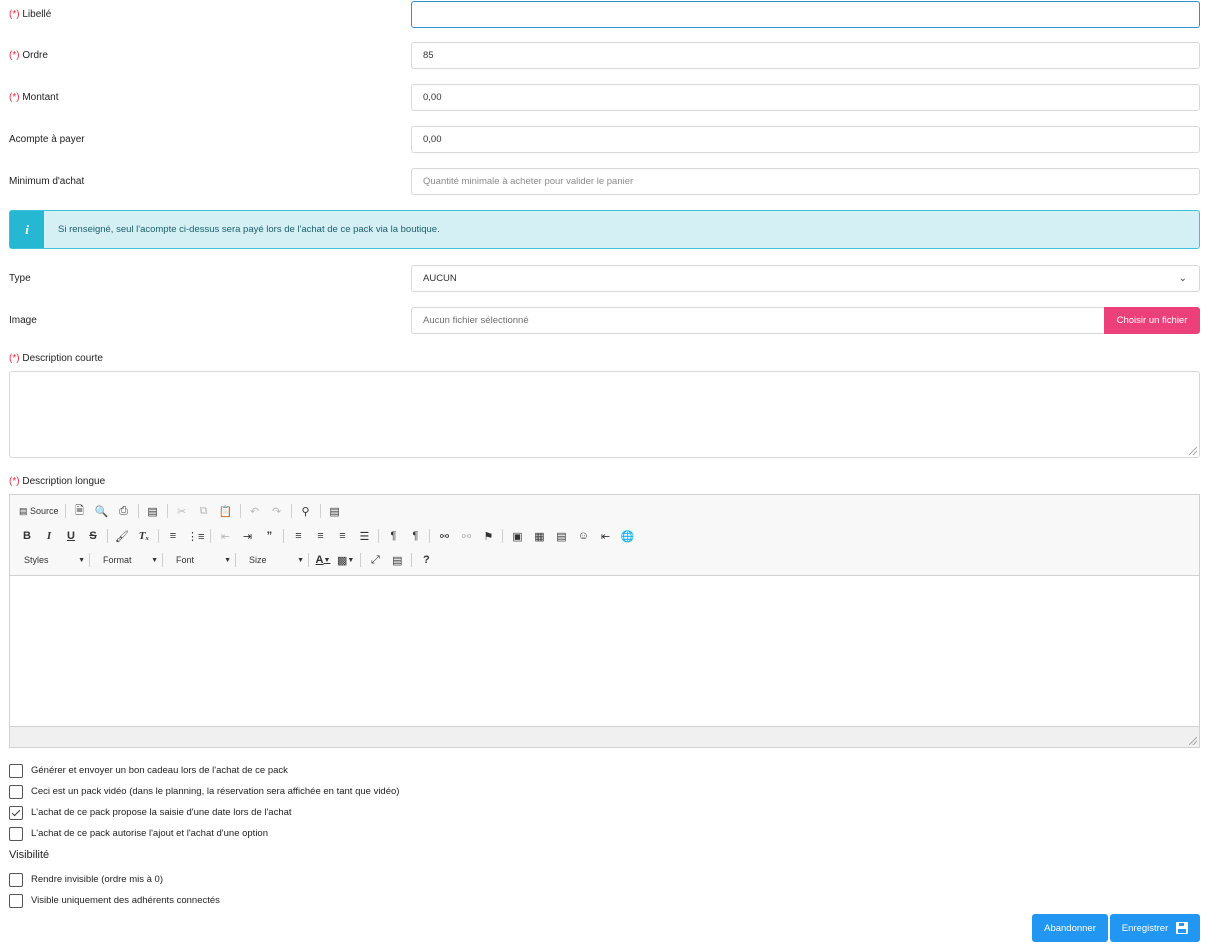  What do you see at coordinates (201, 560) in the screenshot?
I see `font-combo: Font ▼` at bounding box center [201, 560].